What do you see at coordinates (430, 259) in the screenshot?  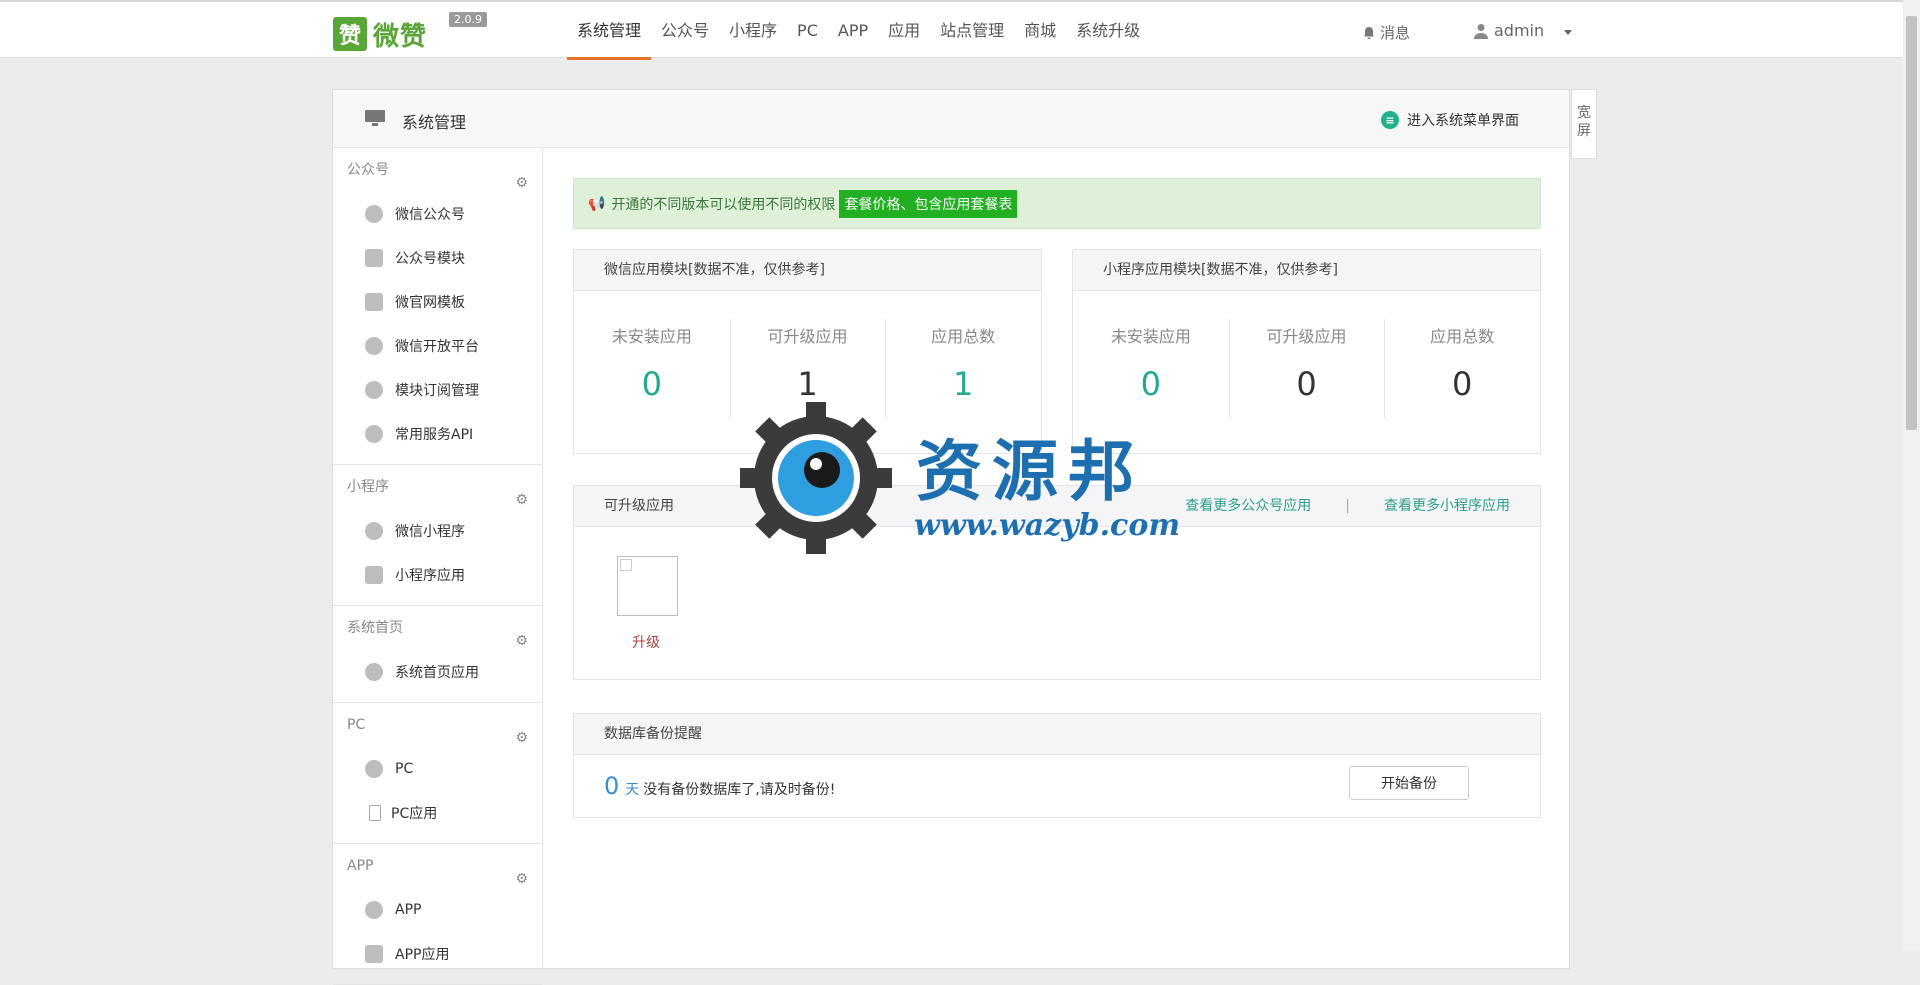 I see `sidebar-item-label: 公众号模块` at bounding box center [430, 259].